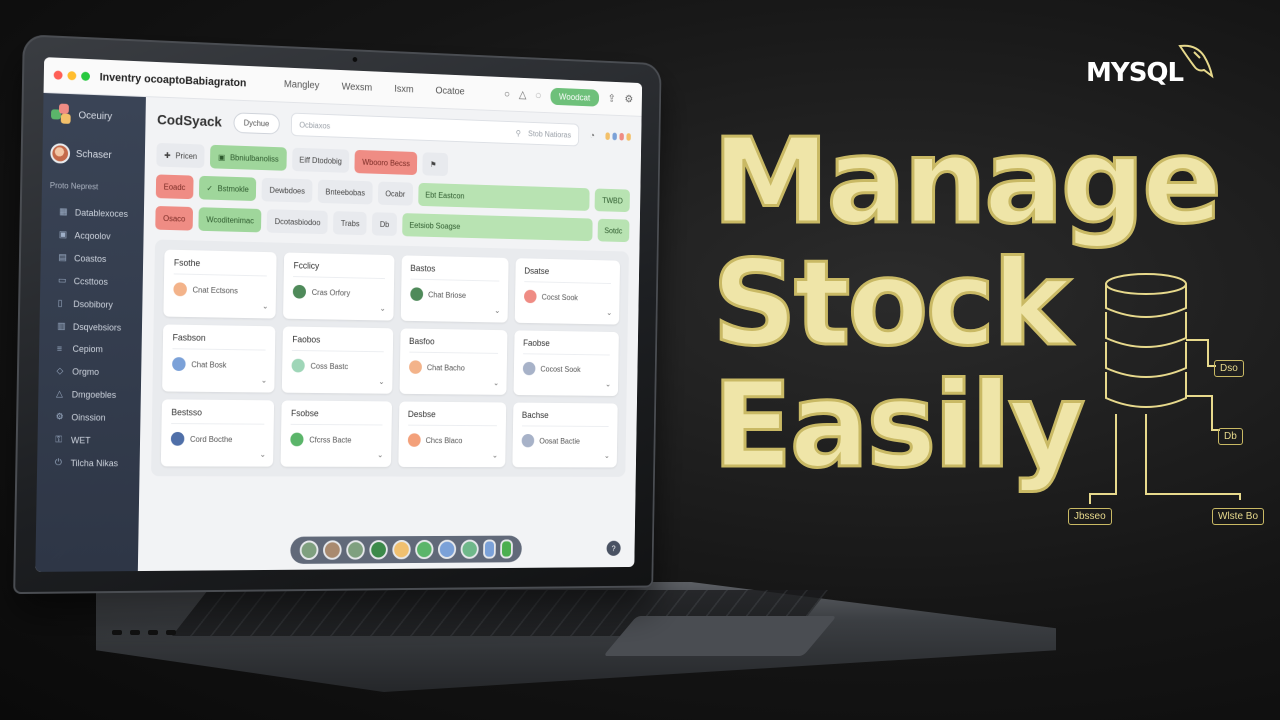 This screenshot has width=1280, height=720. I want to click on help-button: ?, so click(613, 548).